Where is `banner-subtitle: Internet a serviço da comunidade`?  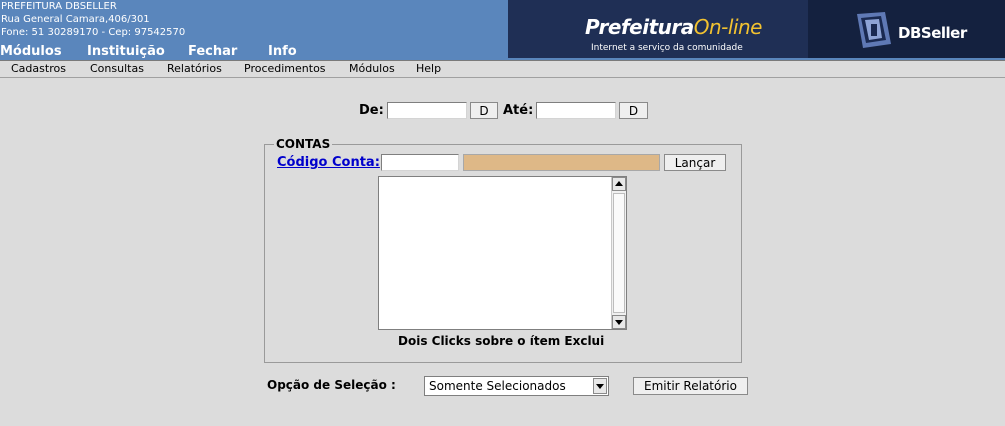 banner-subtitle: Internet a serviço da comunidade is located at coordinates (667, 48).